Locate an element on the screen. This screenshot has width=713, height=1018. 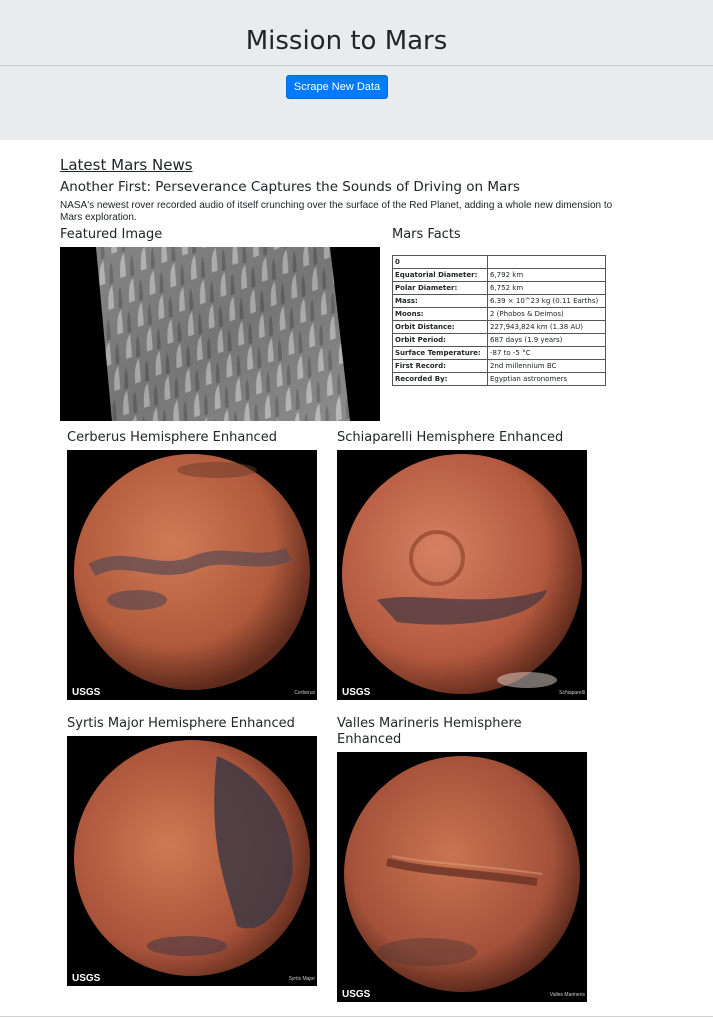
fact-value: 227,943,824 km (1.38 AU) is located at coordinates (546, 327).